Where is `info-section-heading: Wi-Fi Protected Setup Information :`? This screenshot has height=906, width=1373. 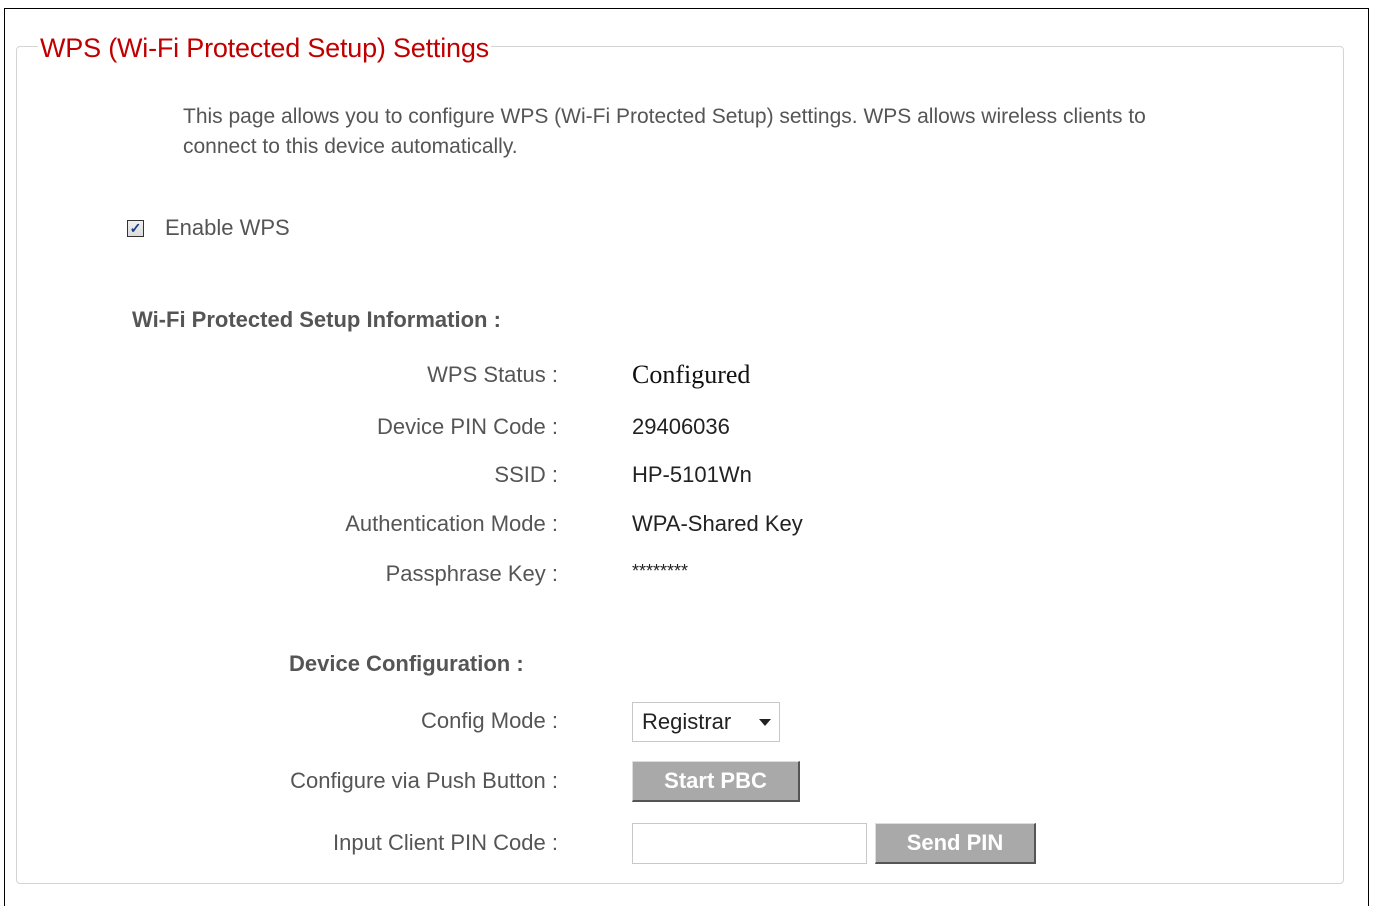
info-section-heading: Wi-Fi Protected Setup Information : is located at coordinates (316, 319).